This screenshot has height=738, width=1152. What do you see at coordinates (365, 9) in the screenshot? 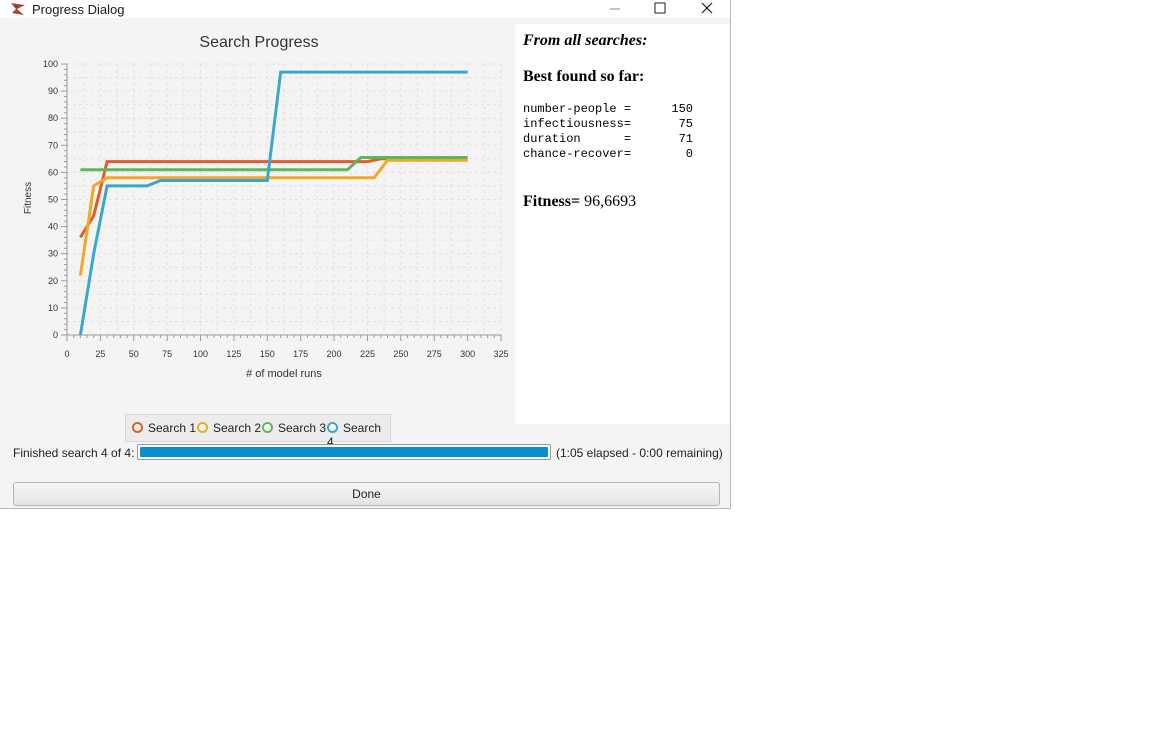
I see `title-bar: Progress Dialog` at bounding box center [365, 9].